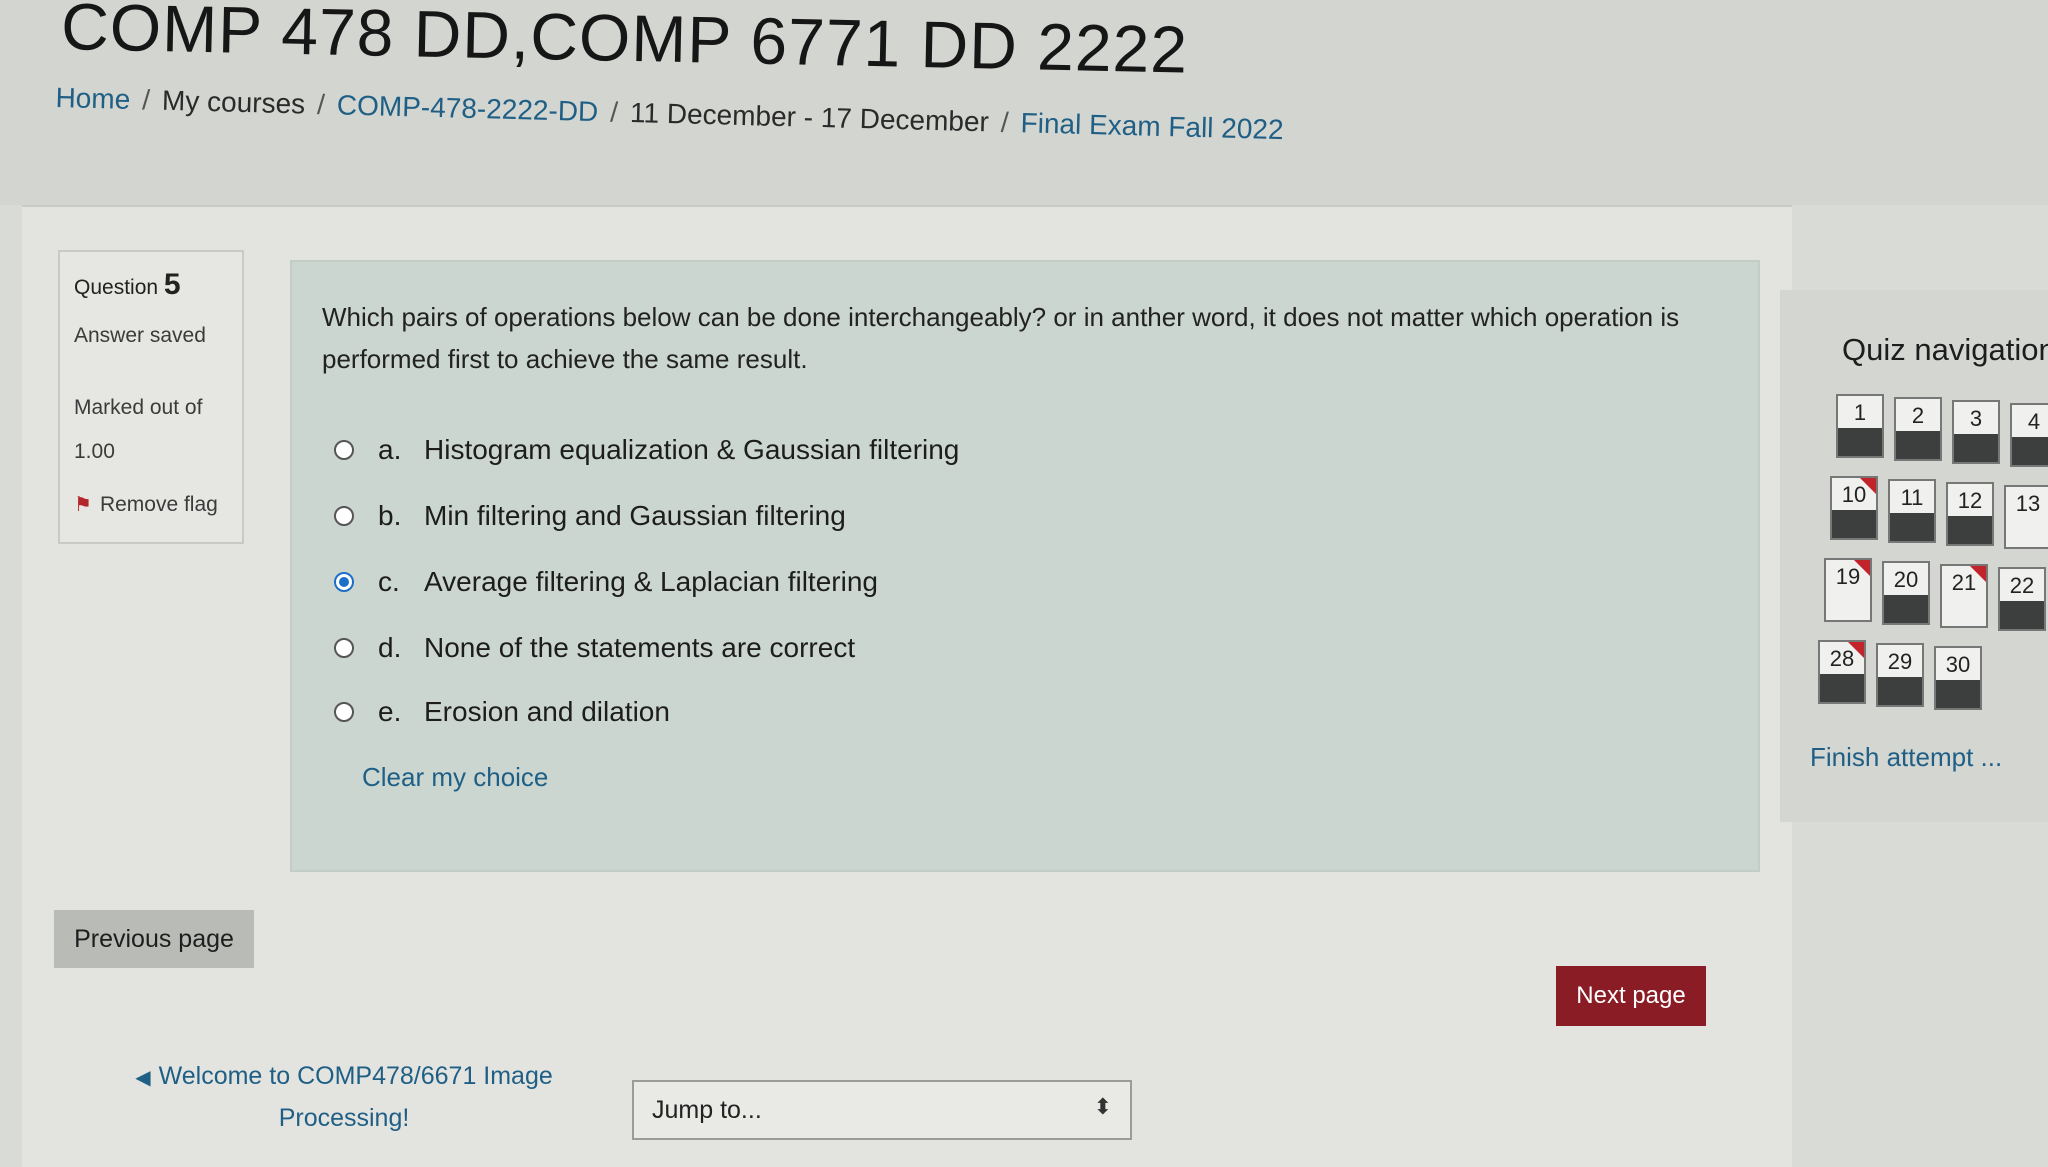  I want to click on next-page-button: Next page, so click(1631, 996).